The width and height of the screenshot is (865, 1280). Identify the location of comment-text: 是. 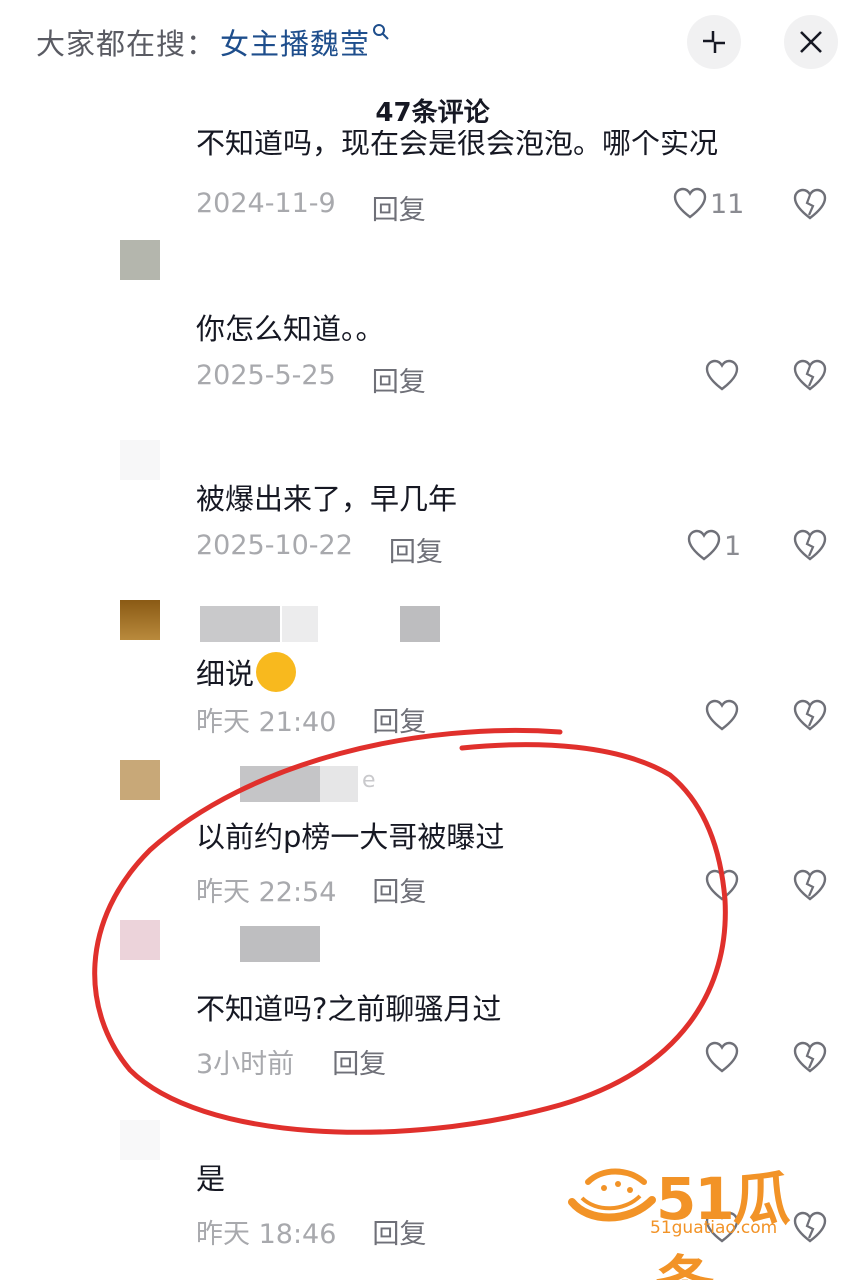
(211, 1179).